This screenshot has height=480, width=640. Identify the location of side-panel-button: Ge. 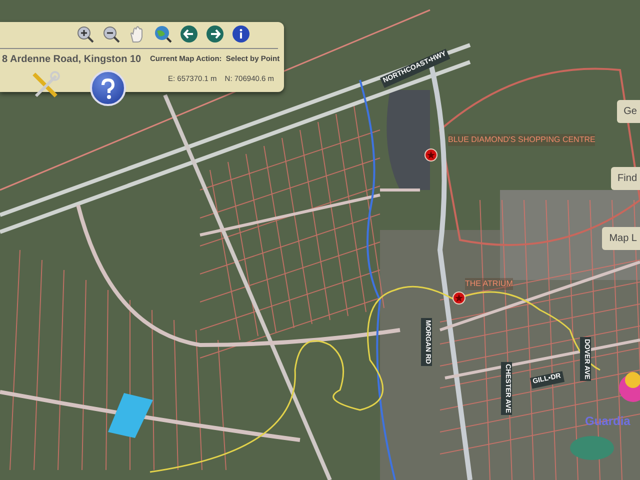
(628, 111).